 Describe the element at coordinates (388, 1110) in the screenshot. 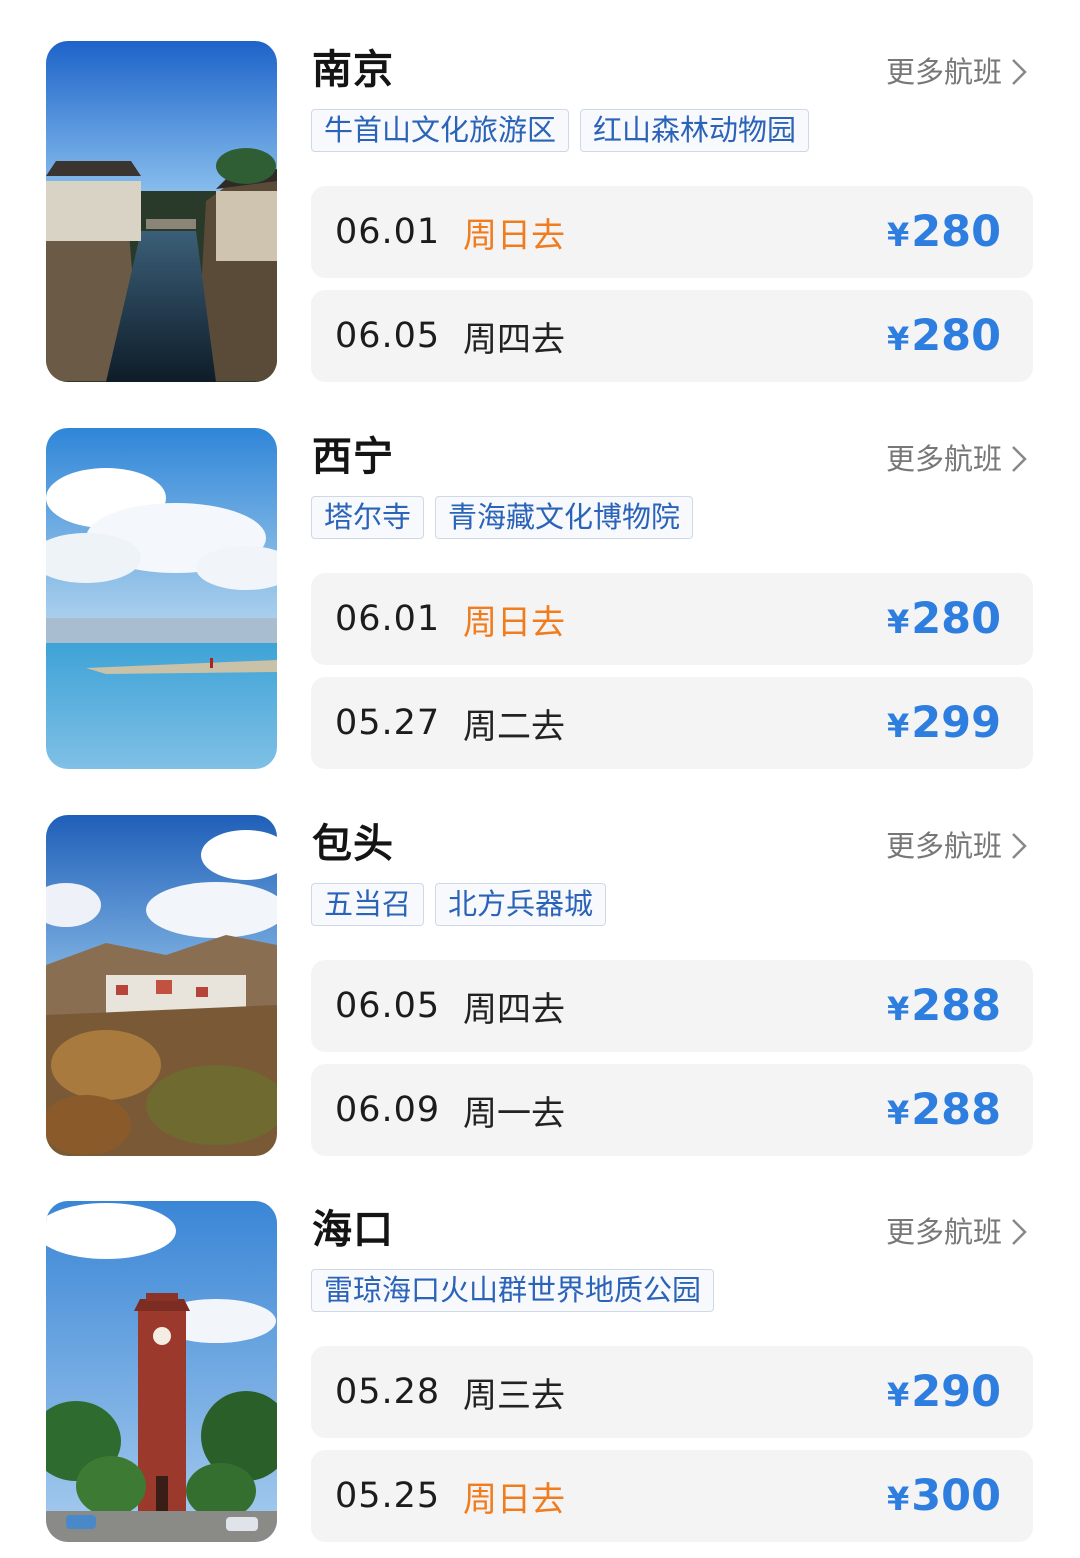

I see `flight-date: 06.09` at that location.